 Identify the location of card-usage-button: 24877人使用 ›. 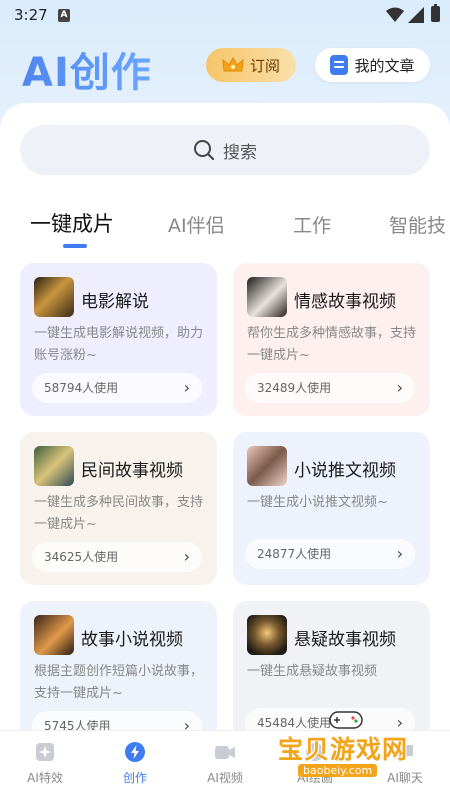
(330, 554).